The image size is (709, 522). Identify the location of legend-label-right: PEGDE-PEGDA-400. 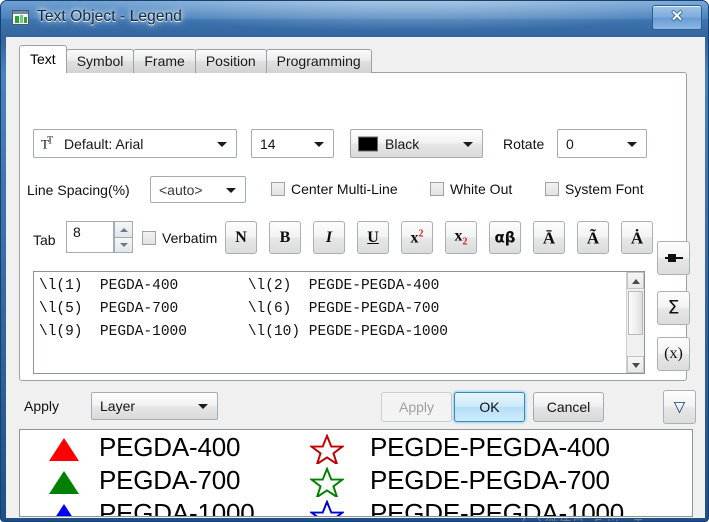
(490, 447).